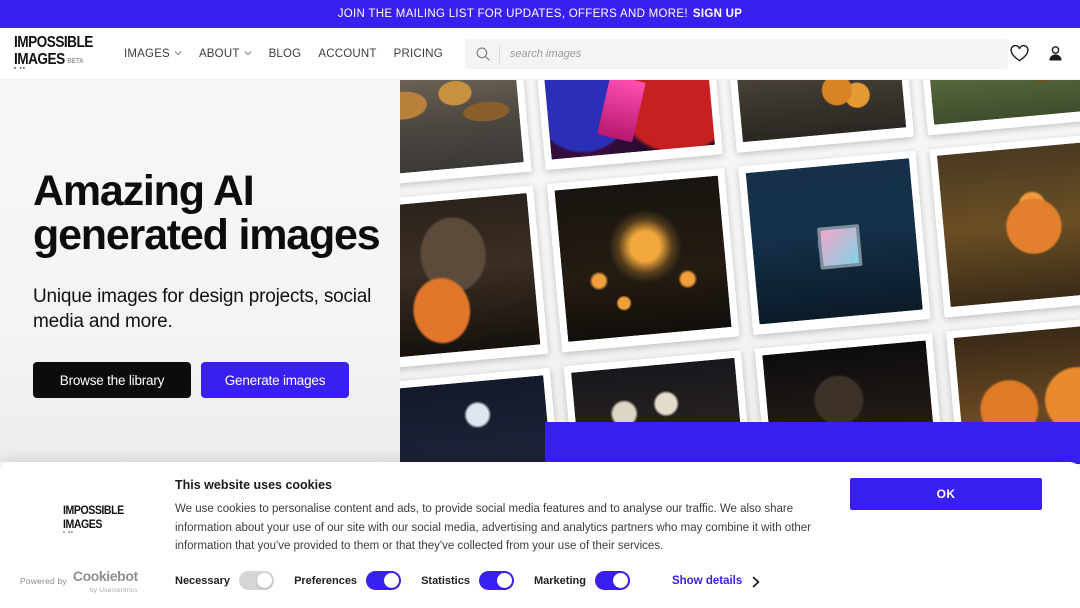 This screenshot has height=608, width=1080. Describe the element at coordinates (57, 53) in the screenshot. I see `site-logo: IMPOSSIBLE IMAGES BETA ▪ ▪▪` at that location.